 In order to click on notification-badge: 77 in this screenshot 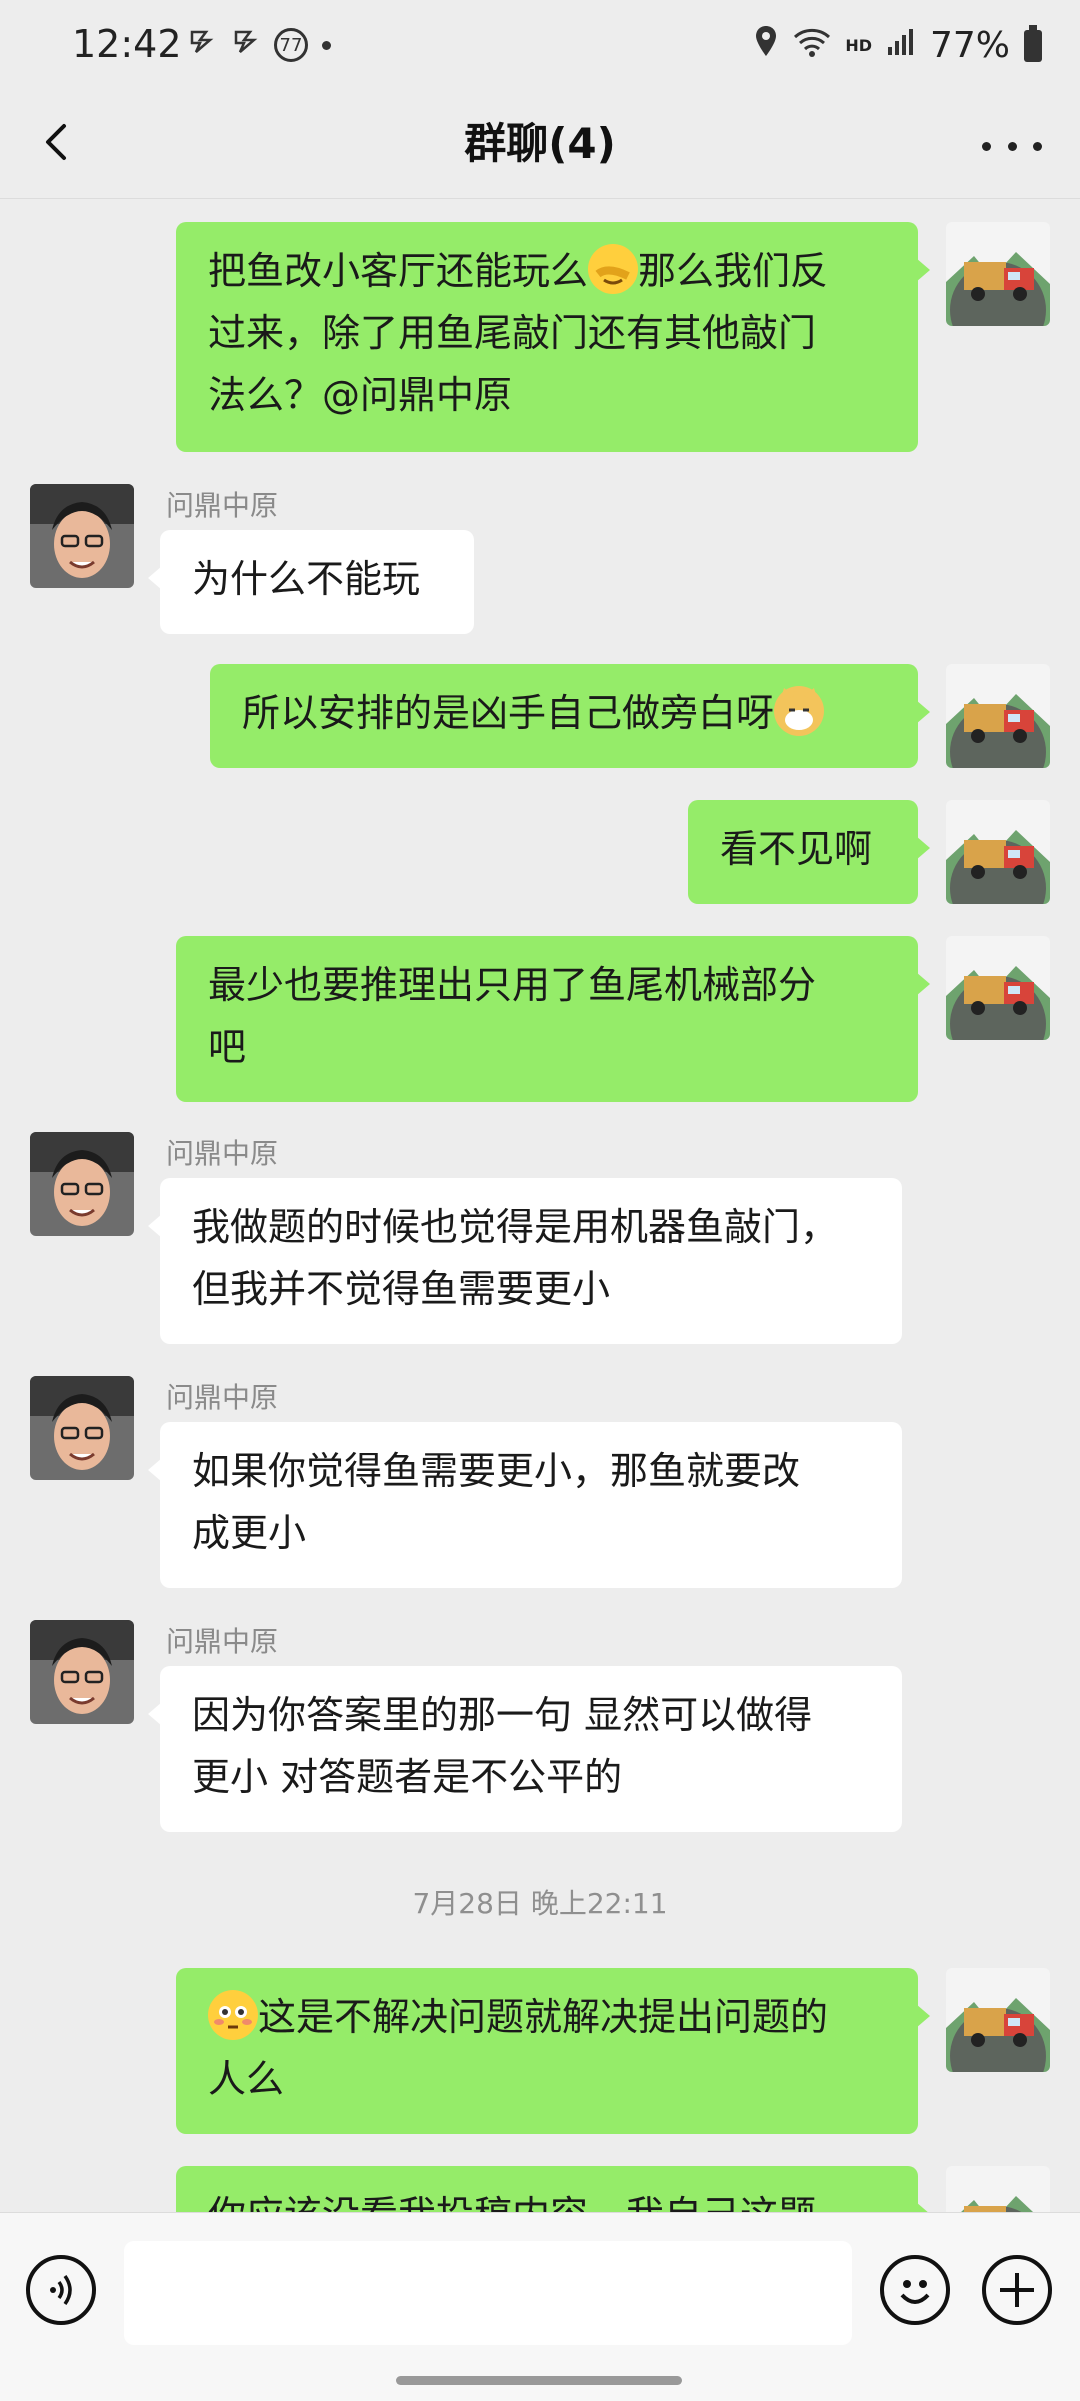, I will do `click(291, 45)`.